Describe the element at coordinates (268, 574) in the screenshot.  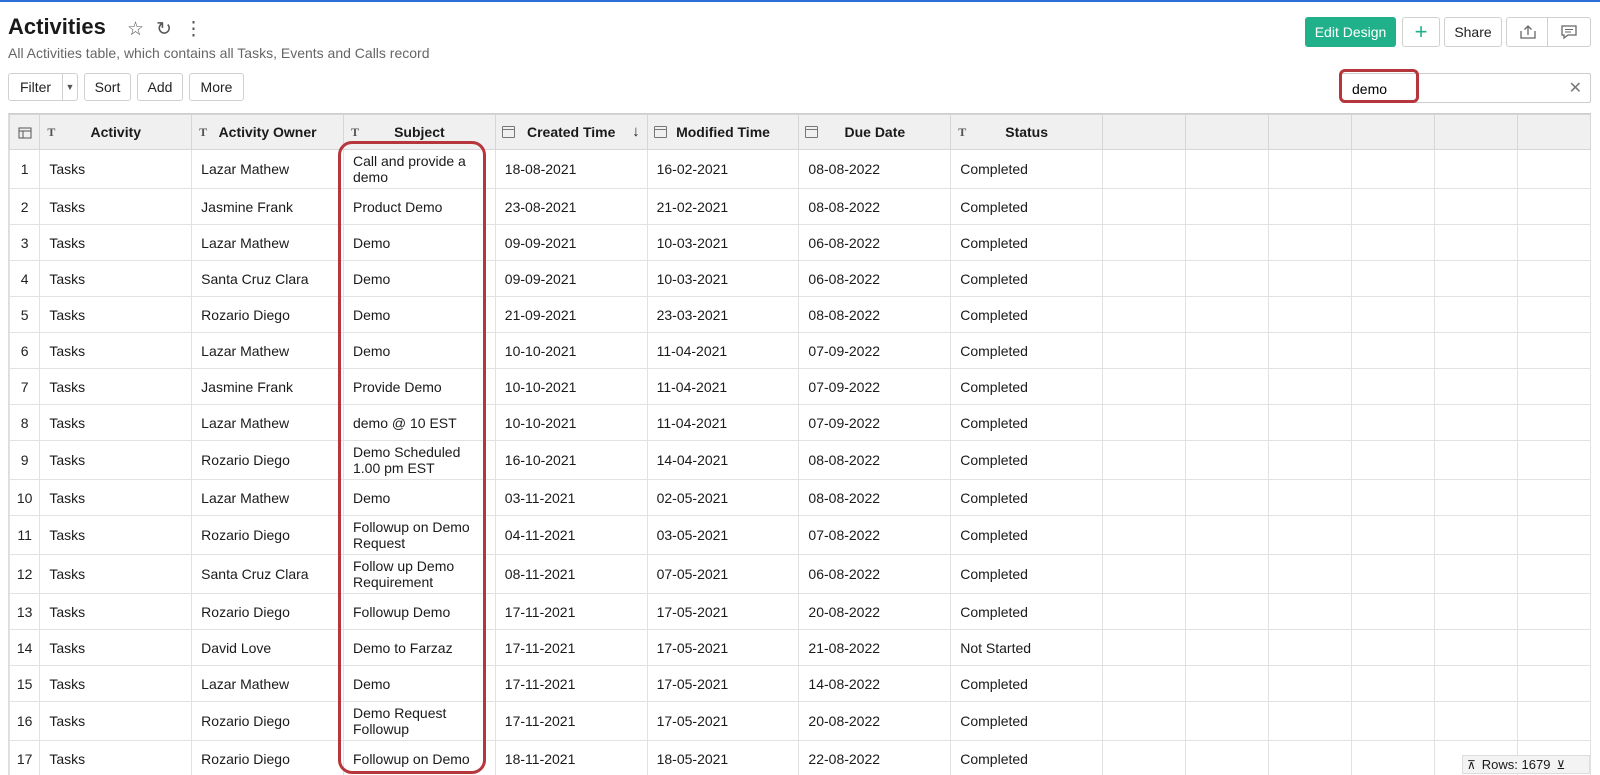
I see `activity-owner-cell: Santa Cruz Clara` at that location.